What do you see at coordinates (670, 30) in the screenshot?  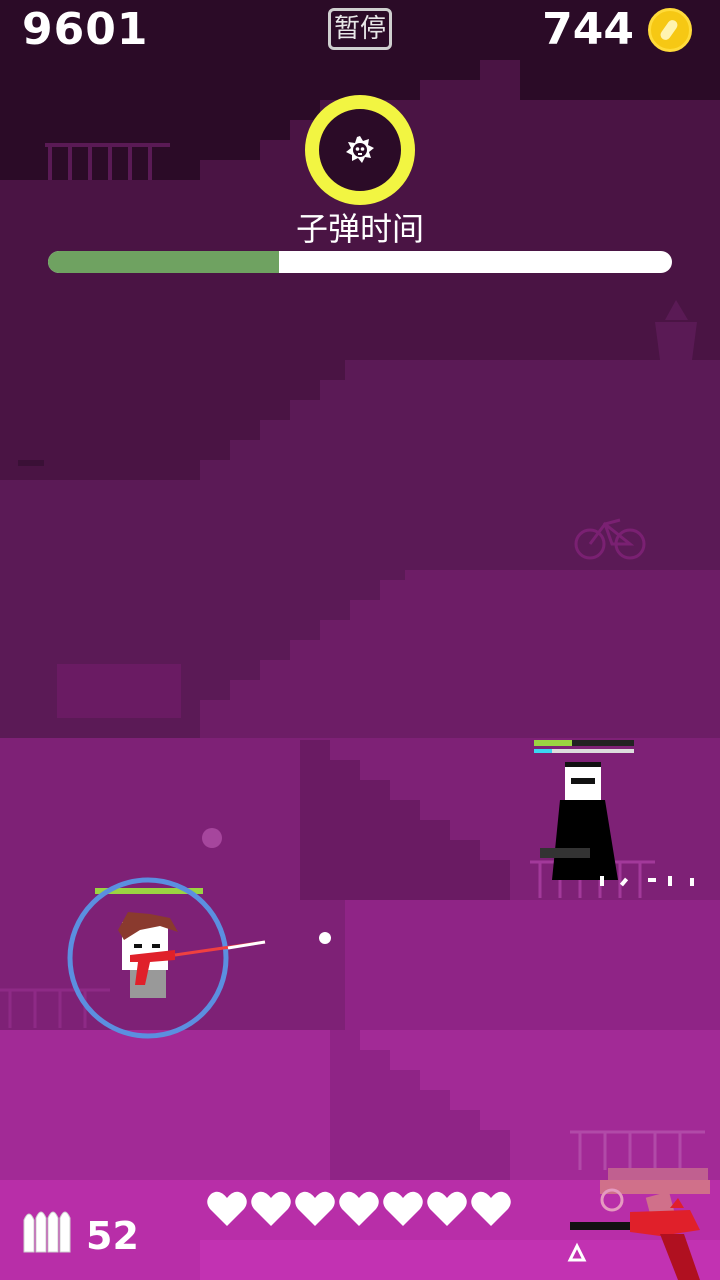 I see `coin-icon` at bounding box center [670, 30].